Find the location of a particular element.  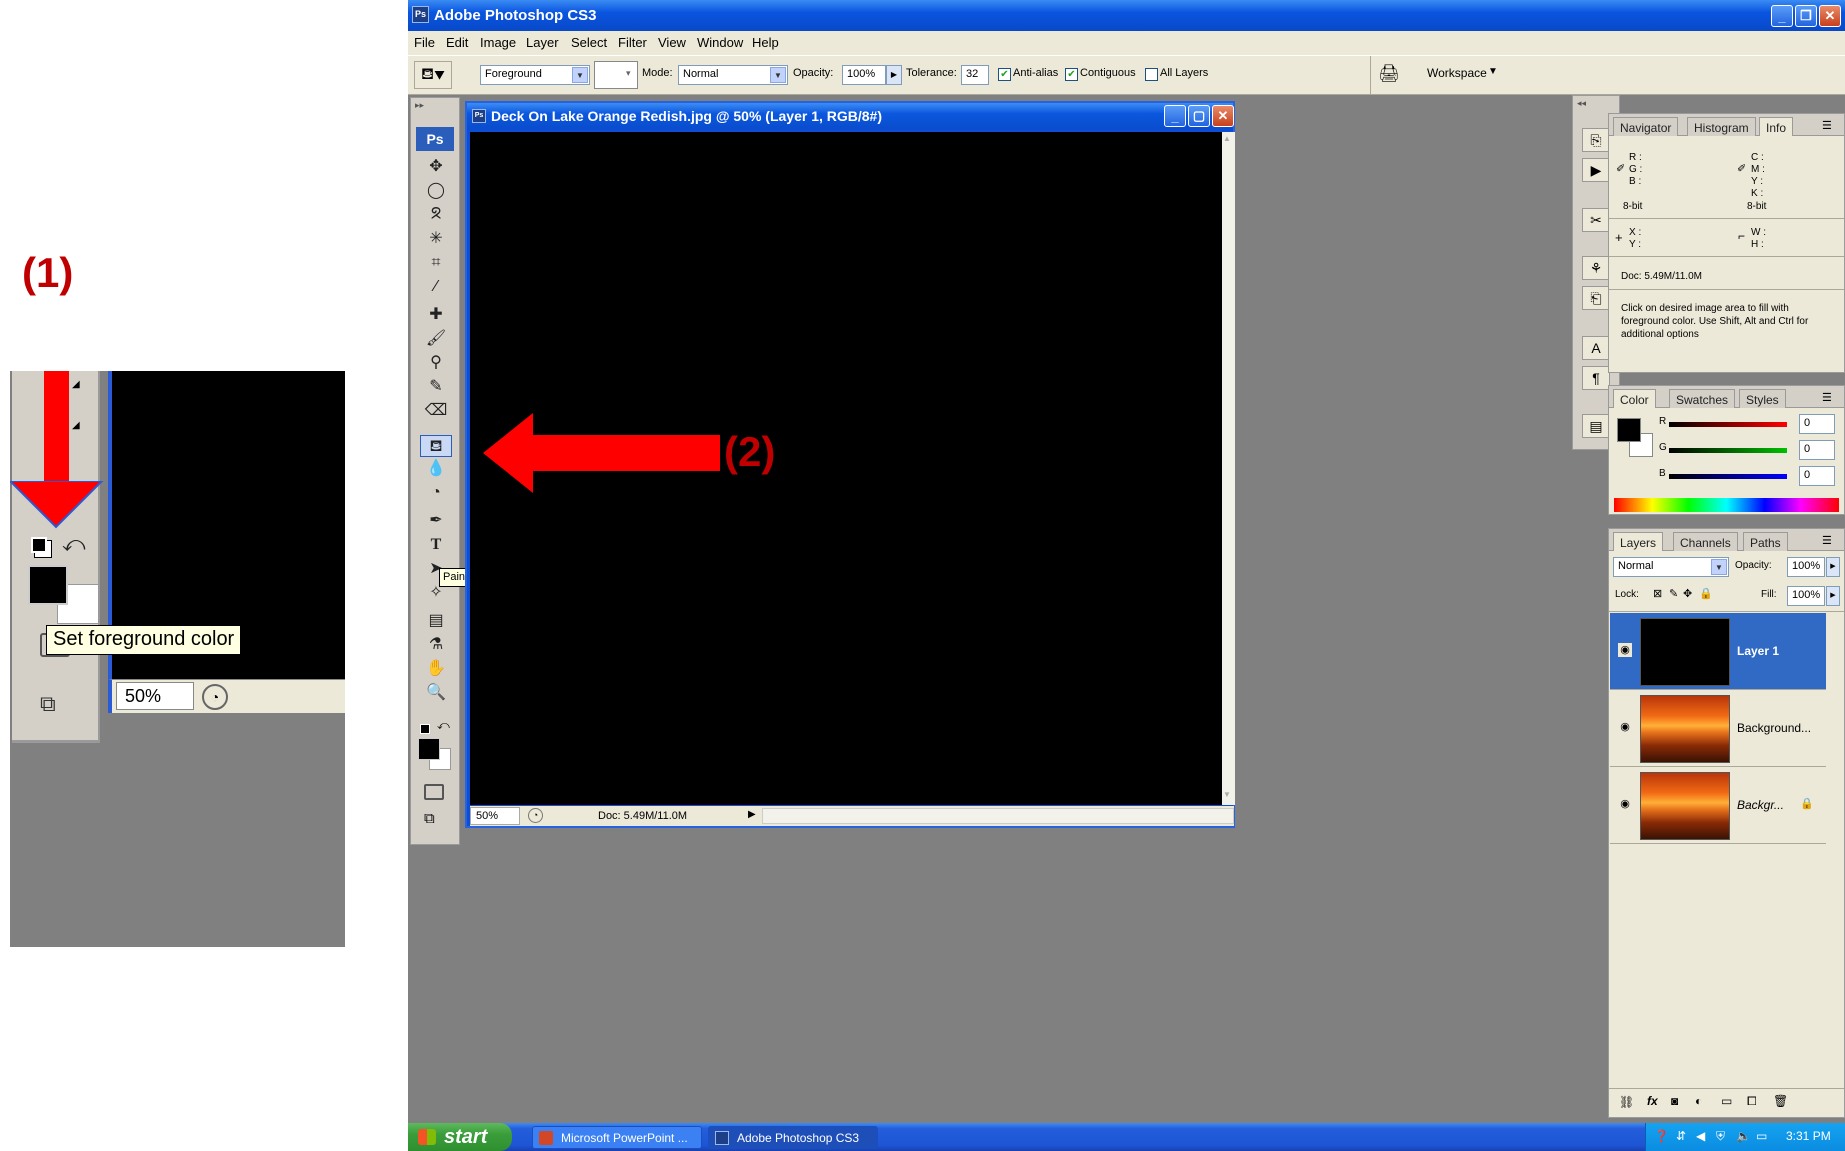

minimize-button: _ is located at coordinates (1782, 16).